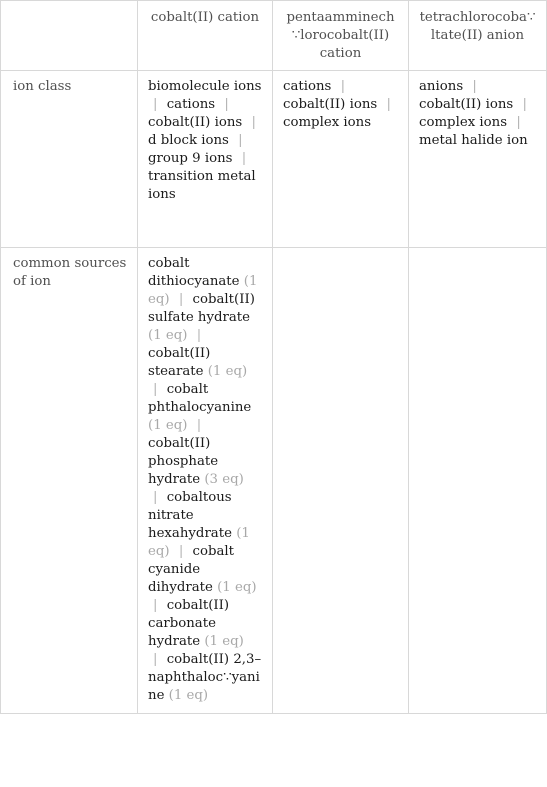 The image size is (547, 787). I want to click on header-cobalt-ii-cation: cobalt(II) cation, so click(205, 35).